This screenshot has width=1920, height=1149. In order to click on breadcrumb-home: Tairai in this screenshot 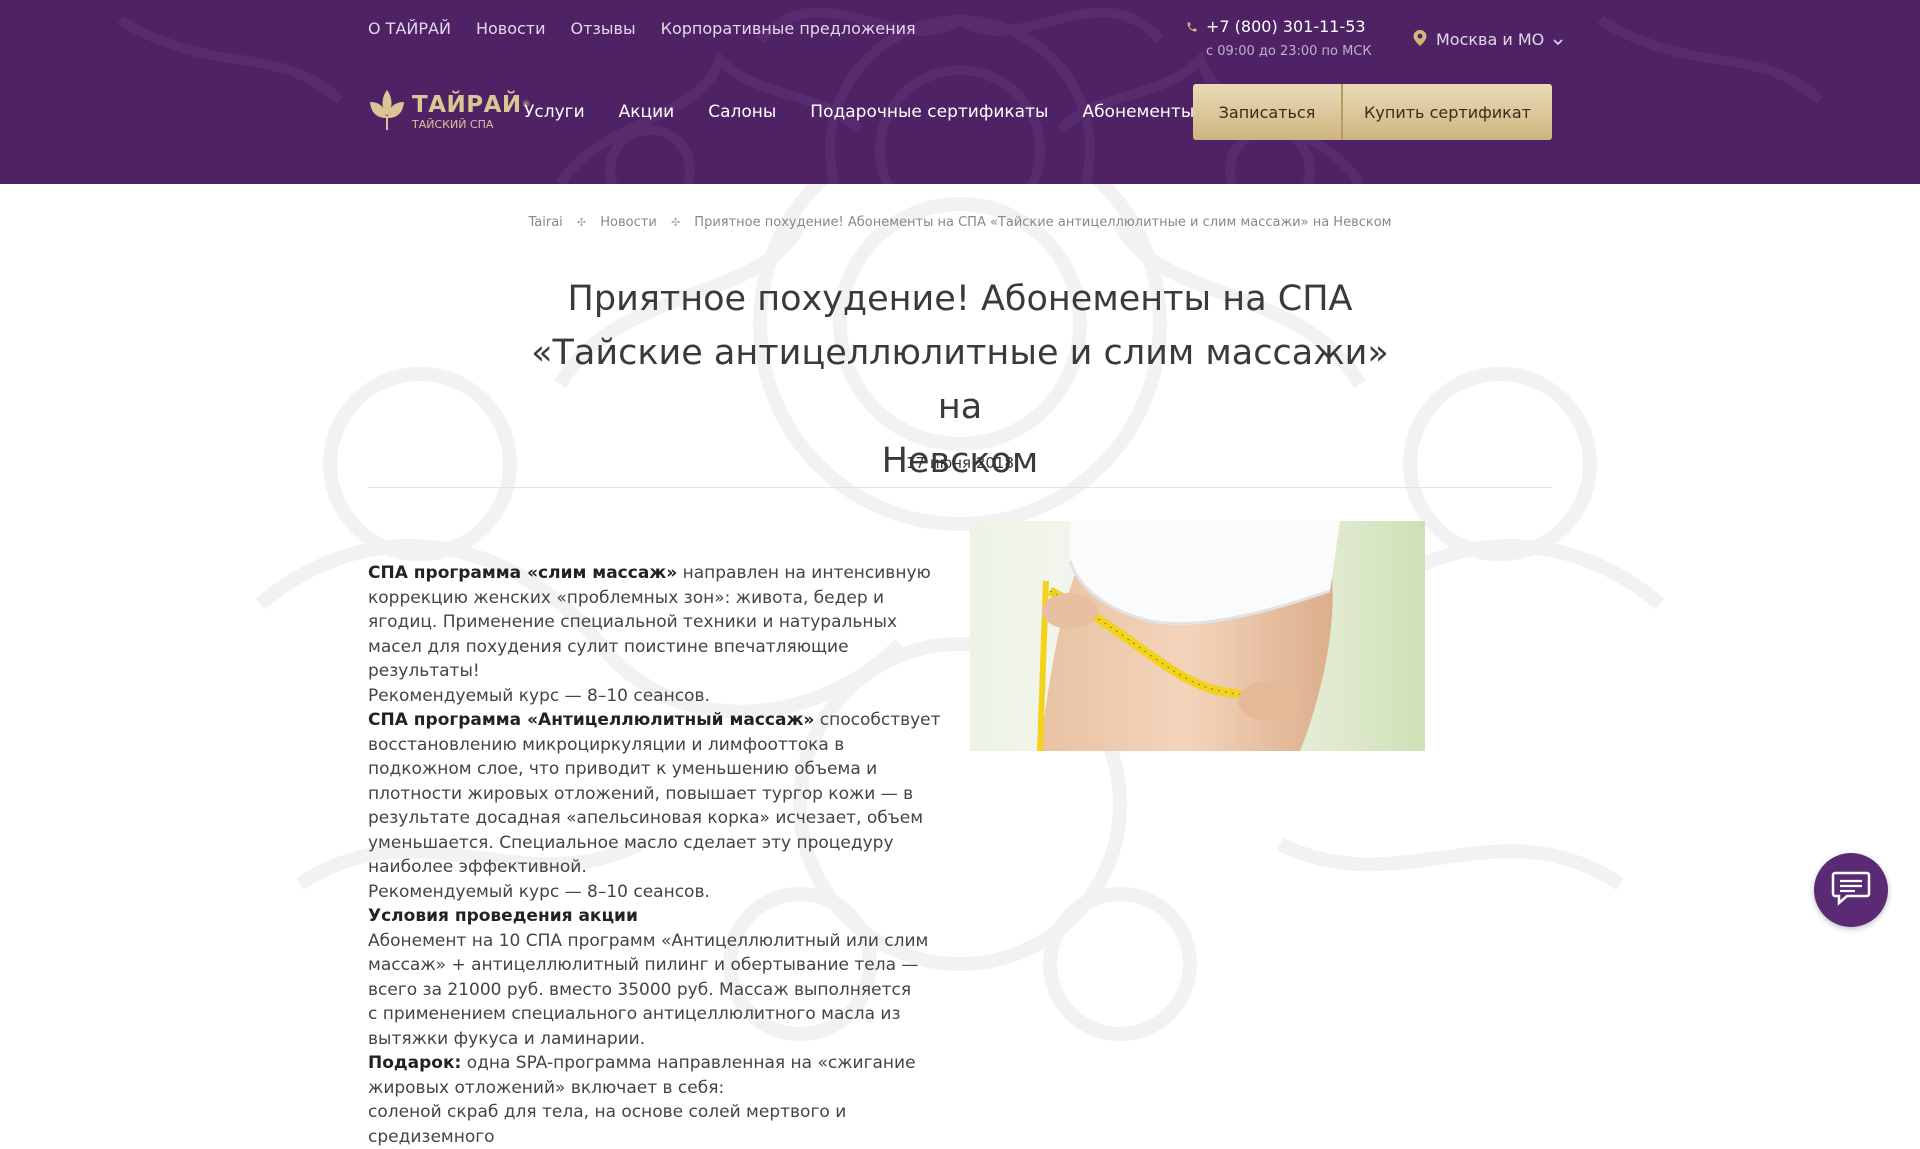, I will do `click(545, 222)`.